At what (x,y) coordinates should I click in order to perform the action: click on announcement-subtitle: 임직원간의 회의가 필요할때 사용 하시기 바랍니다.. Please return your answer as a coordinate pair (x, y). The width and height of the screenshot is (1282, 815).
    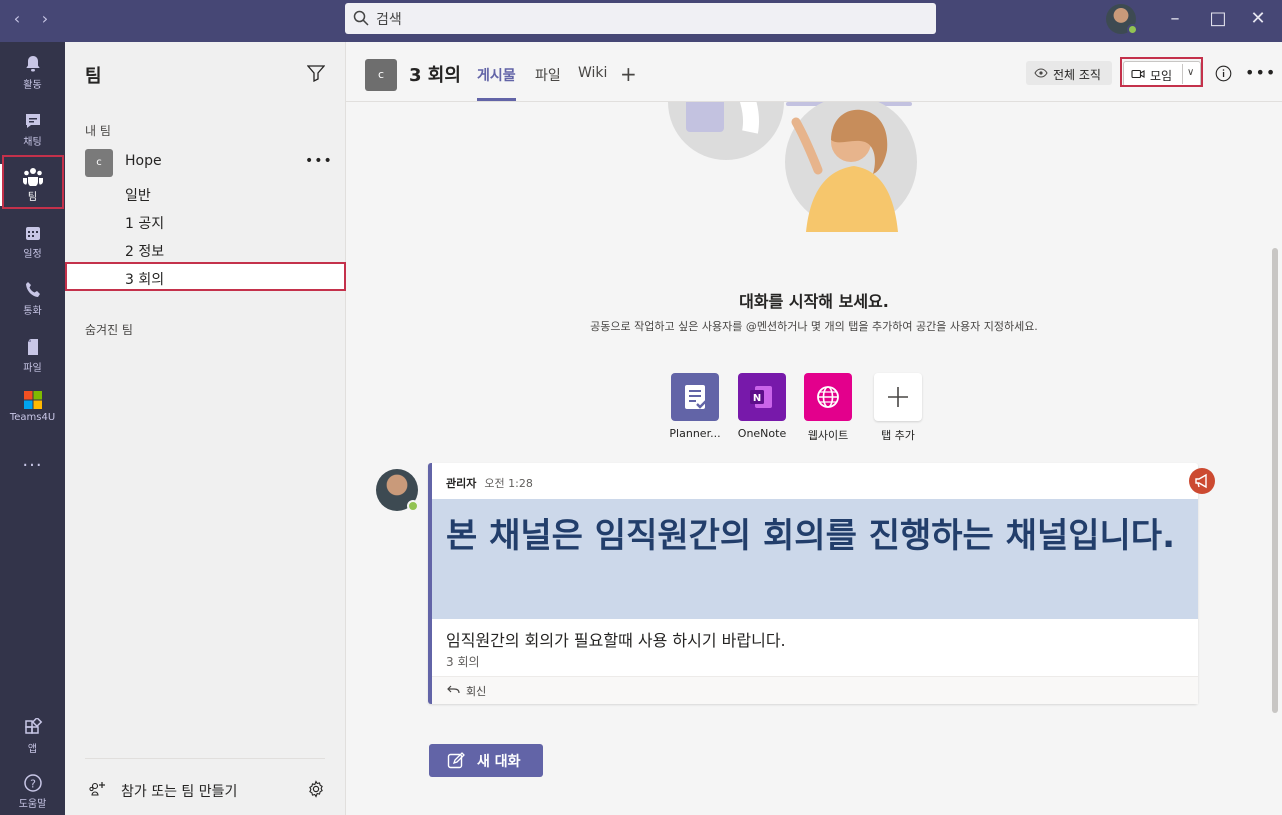
    Looking at the image, I should click on (616, 640).